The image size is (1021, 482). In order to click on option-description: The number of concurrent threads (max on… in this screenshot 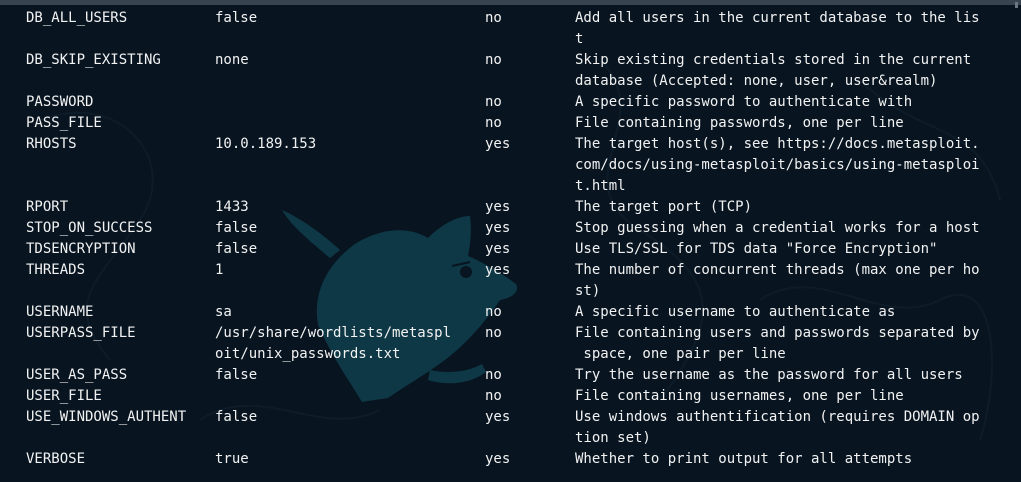, I will do `click(777, 270)`.